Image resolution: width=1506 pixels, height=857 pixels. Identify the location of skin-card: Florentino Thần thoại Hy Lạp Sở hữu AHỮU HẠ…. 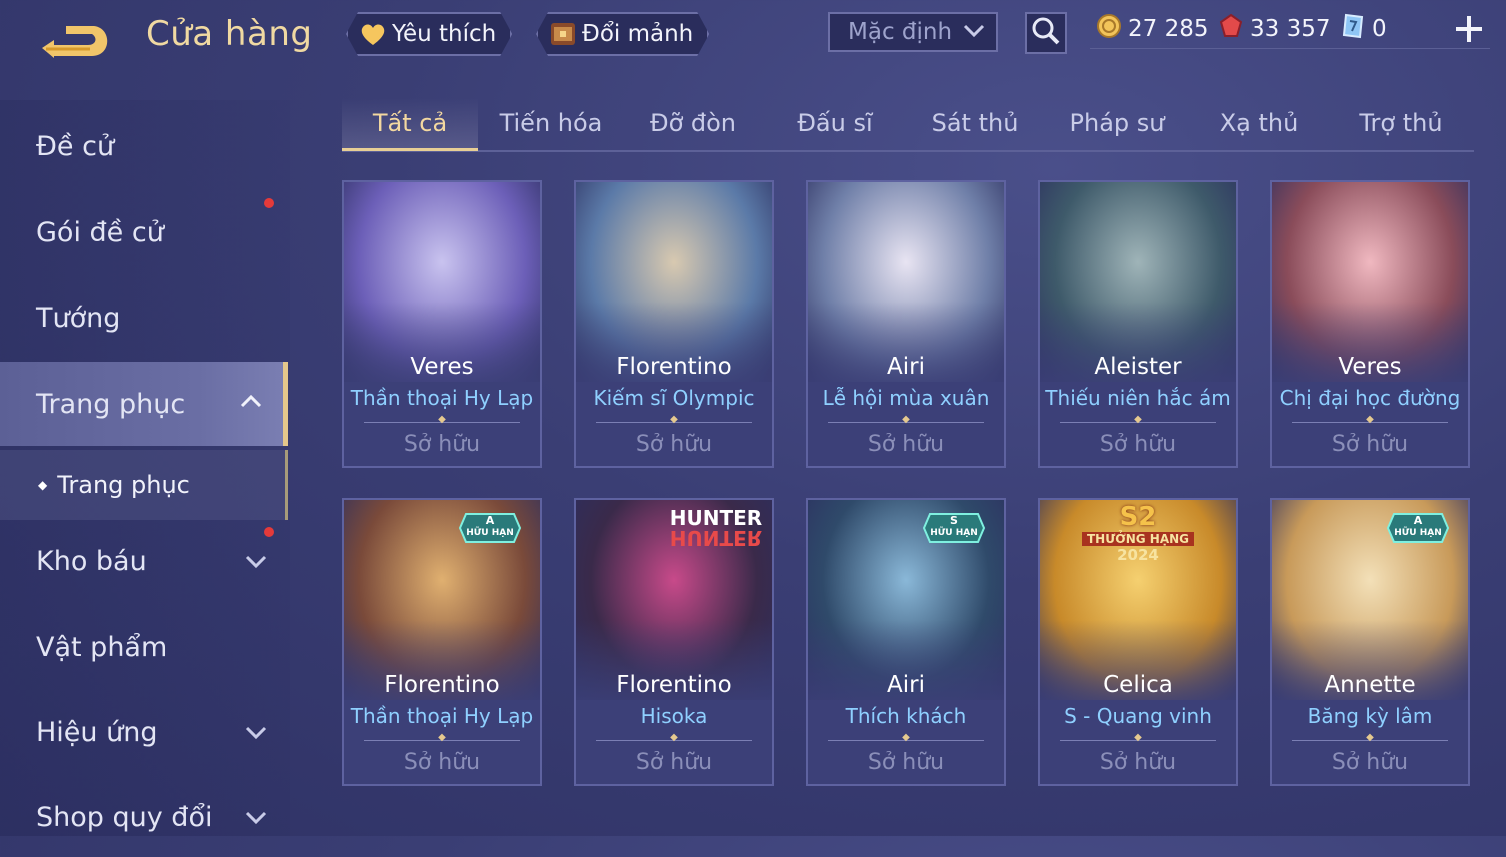
(442, 642).